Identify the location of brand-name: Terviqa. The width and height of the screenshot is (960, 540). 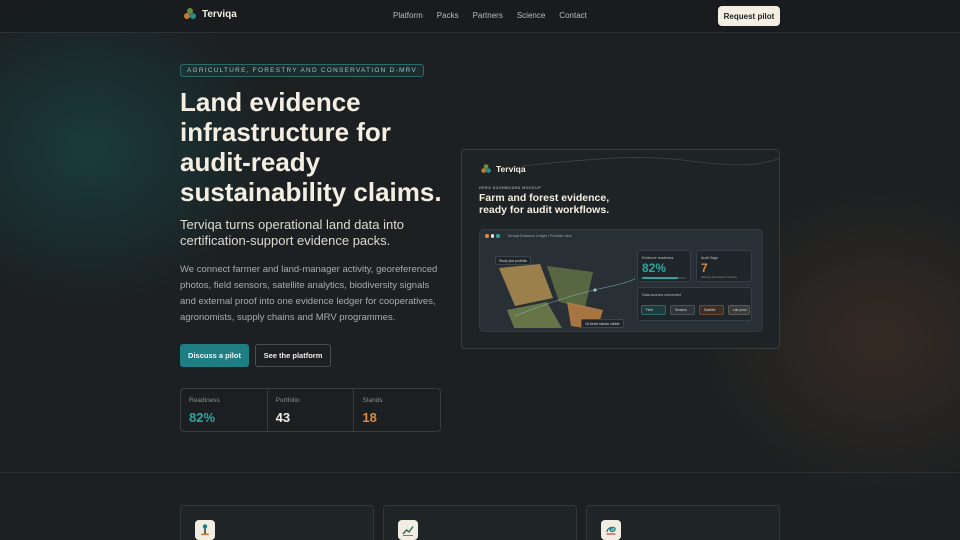
(219, 14).